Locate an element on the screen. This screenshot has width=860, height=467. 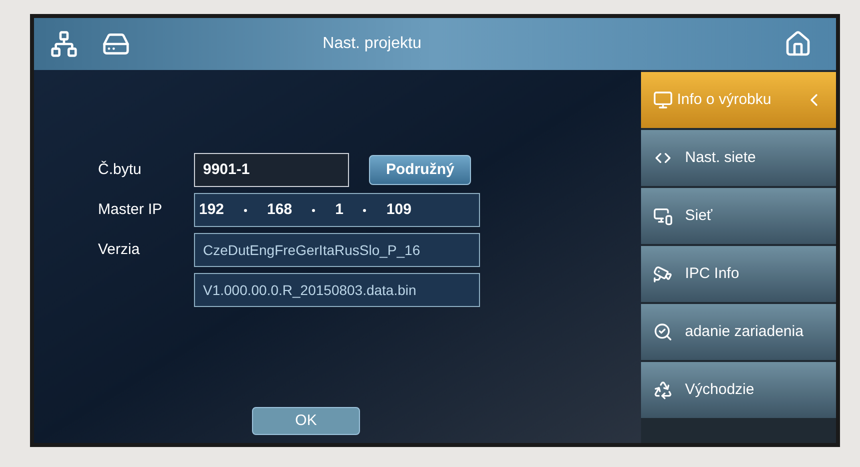
ok-button: OK is located at coordinates (306, 421).